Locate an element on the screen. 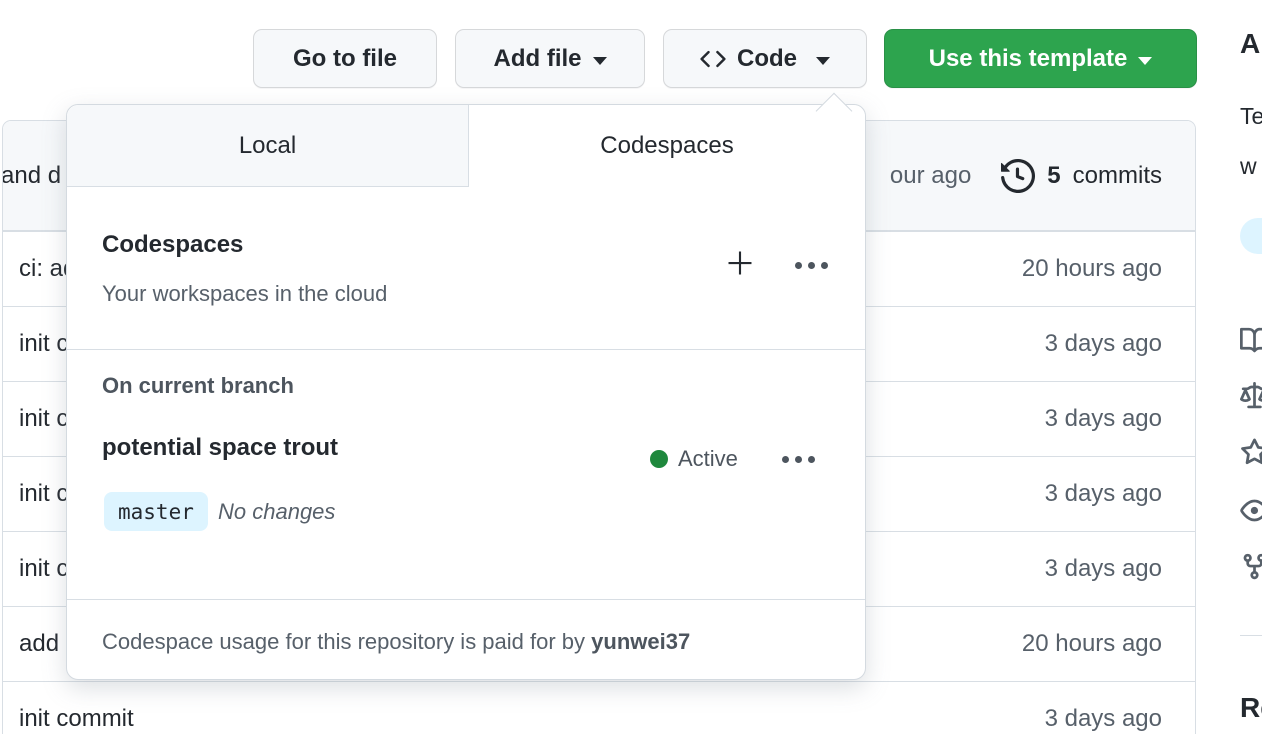  code-label: Code is located at coordinates (767, 58).